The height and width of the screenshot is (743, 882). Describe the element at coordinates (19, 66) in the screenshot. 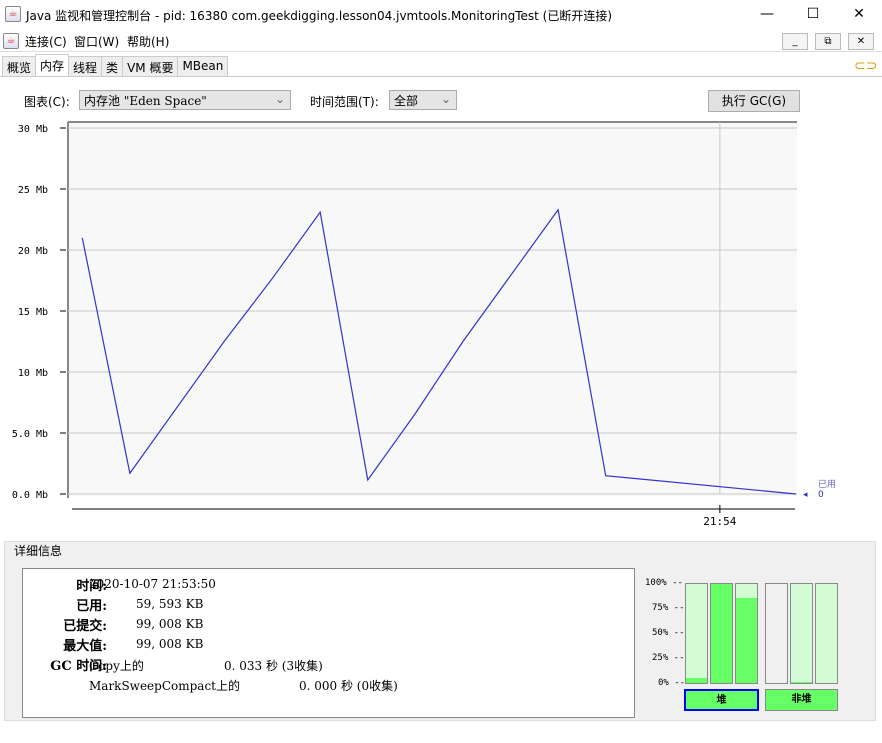

I see `tab-overview: 概览` at that location.